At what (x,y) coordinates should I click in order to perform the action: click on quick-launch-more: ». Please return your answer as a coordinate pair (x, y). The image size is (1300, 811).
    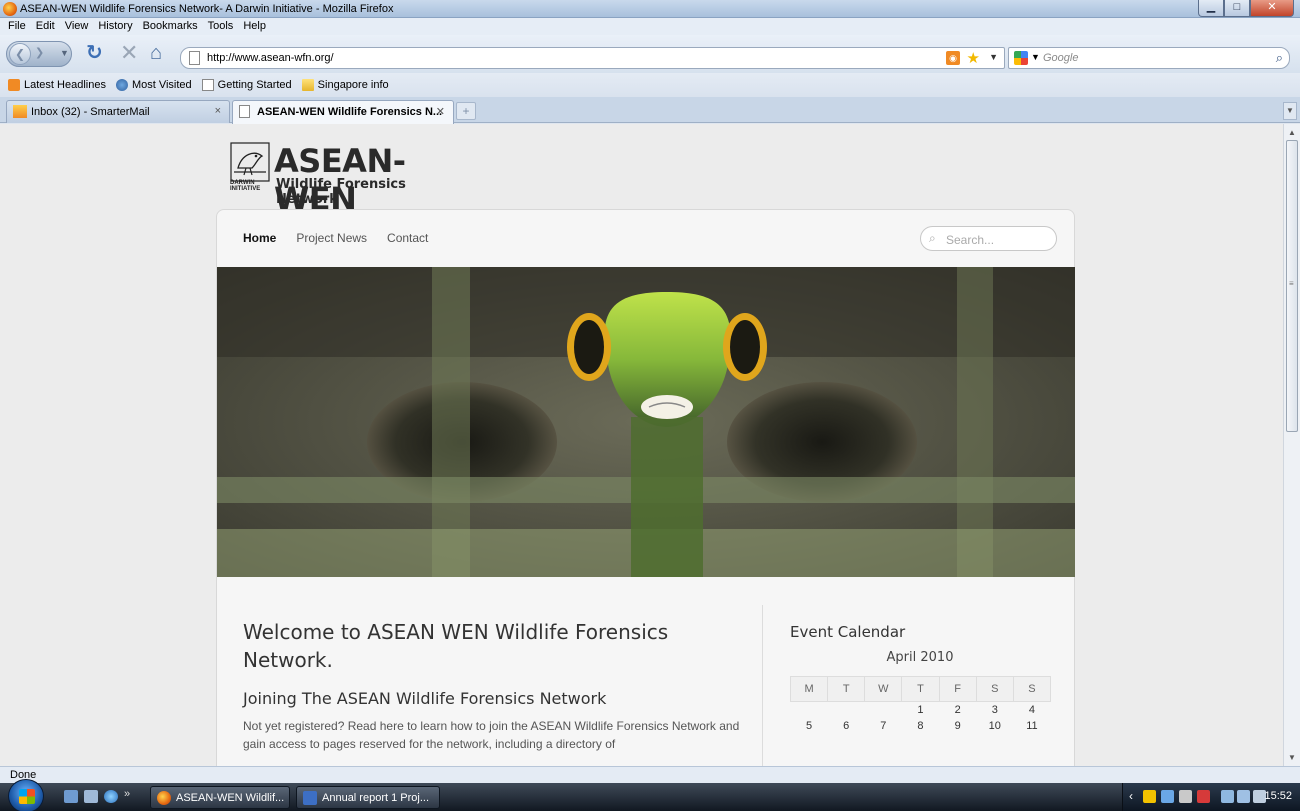
    Looking at the image, I should click on (127, 794).